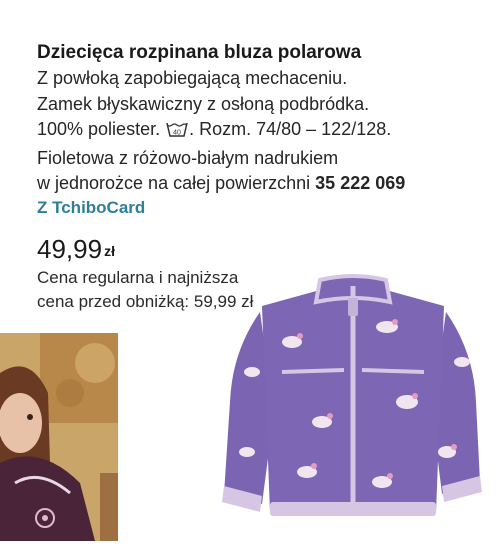 This screenshot has height=546, width=499. Describe the element at coordinates (262, 250) in the screenshot. I see `price: 49,99 zł` at that location.